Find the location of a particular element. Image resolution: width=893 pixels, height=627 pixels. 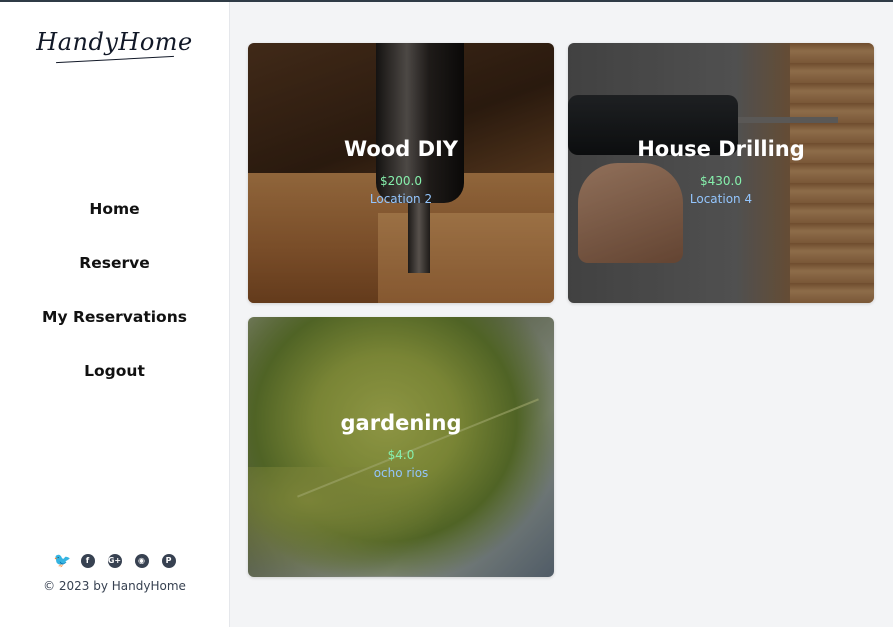

google-plus-icon: G+ is located at coordinates (114, 561).